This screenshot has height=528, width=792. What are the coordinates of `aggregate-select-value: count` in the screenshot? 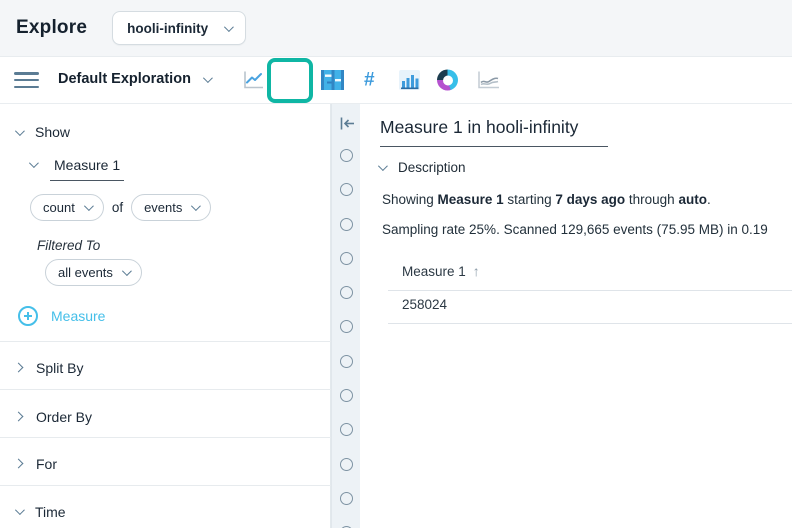 It's located at (59, 207).